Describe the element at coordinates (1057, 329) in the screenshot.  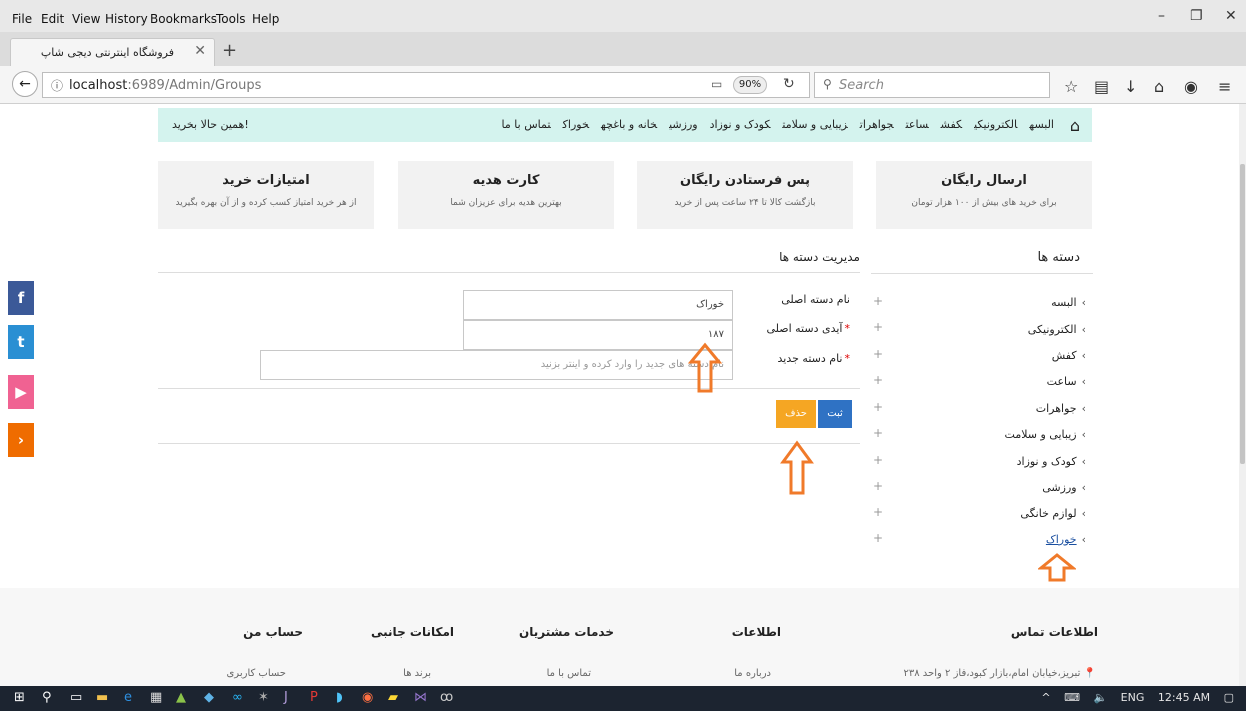
I see `category-item: ›الکترونیکی` at that location.